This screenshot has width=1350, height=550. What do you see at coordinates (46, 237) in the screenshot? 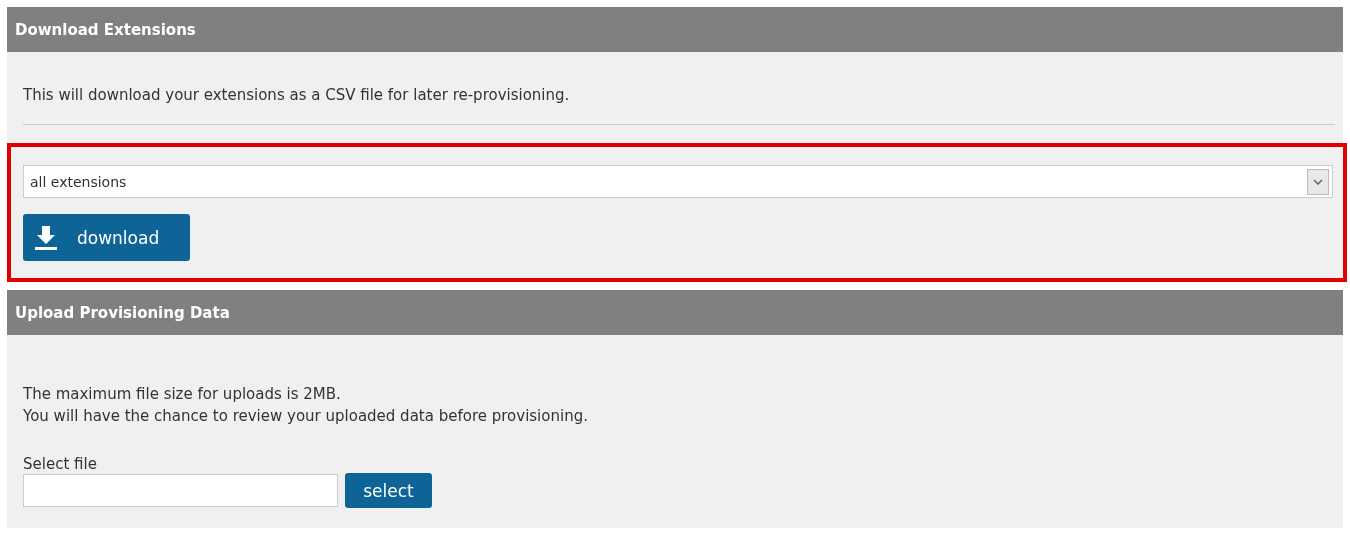
I see `download-icon` at bounding box center [46, 237].